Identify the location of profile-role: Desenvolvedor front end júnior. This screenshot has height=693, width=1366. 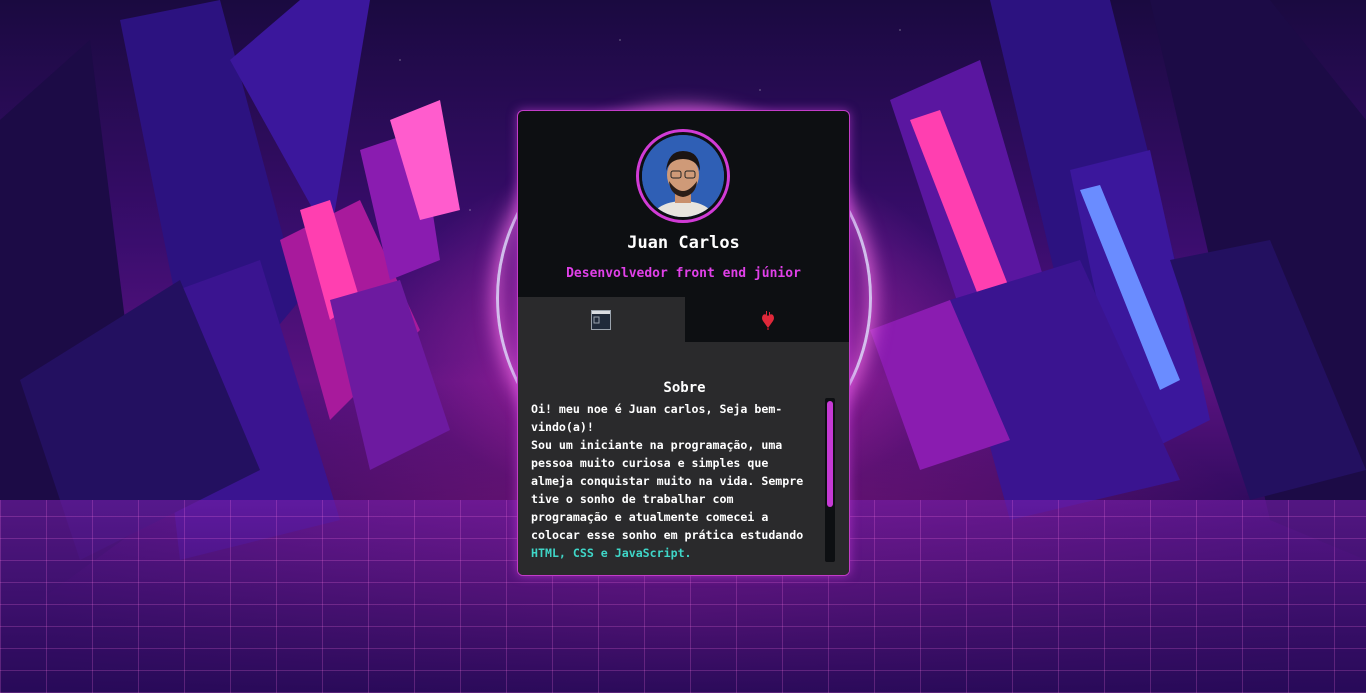
(683, 273).